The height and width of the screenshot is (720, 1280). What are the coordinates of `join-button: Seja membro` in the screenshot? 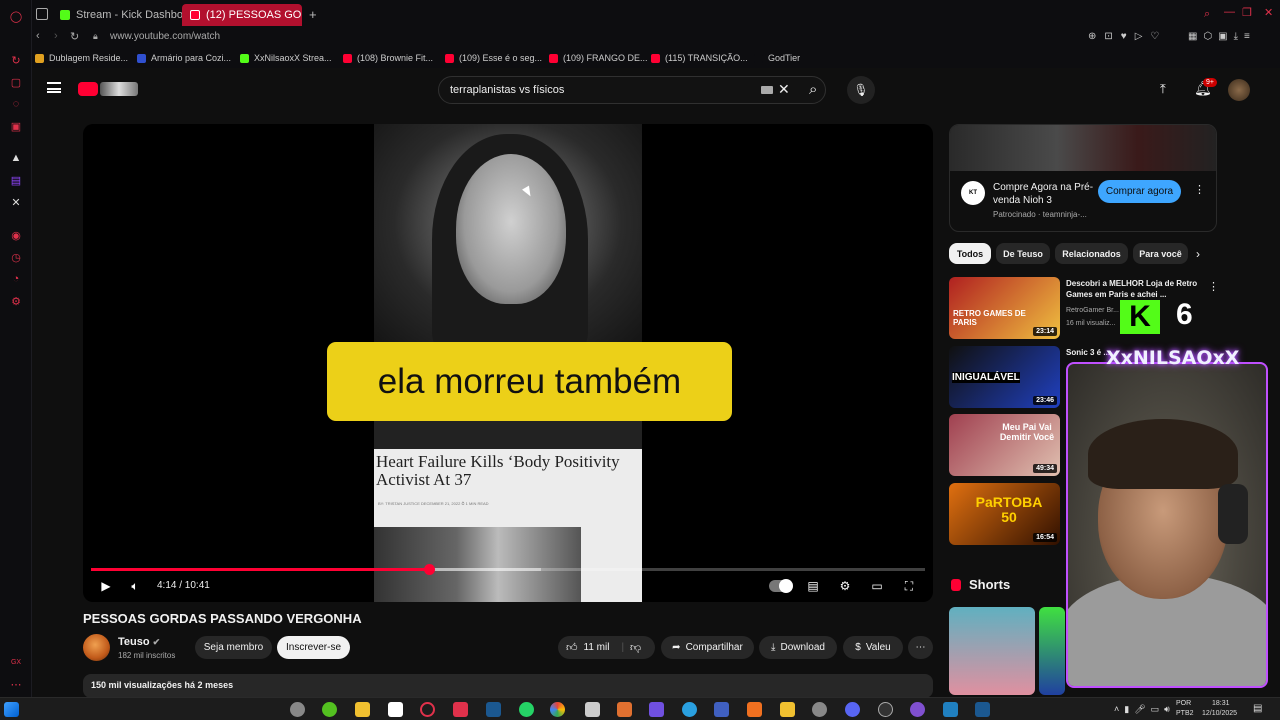 It's located at (233, 647).